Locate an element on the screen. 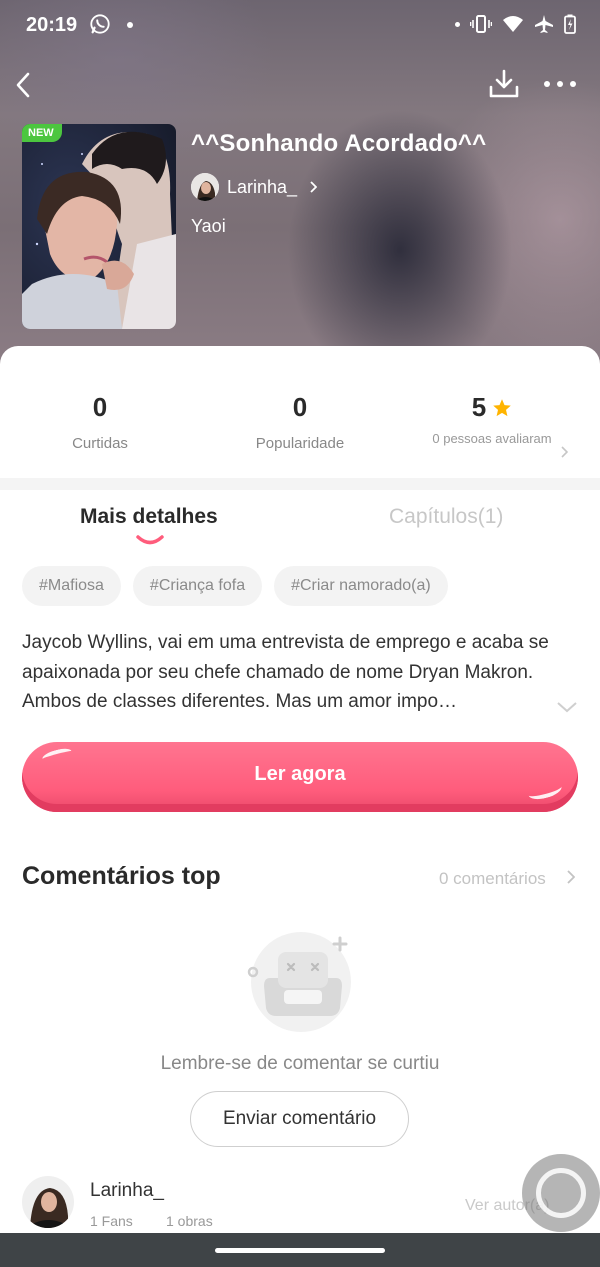  popularity-label: Popularidade is located at coordinates (300, 443).